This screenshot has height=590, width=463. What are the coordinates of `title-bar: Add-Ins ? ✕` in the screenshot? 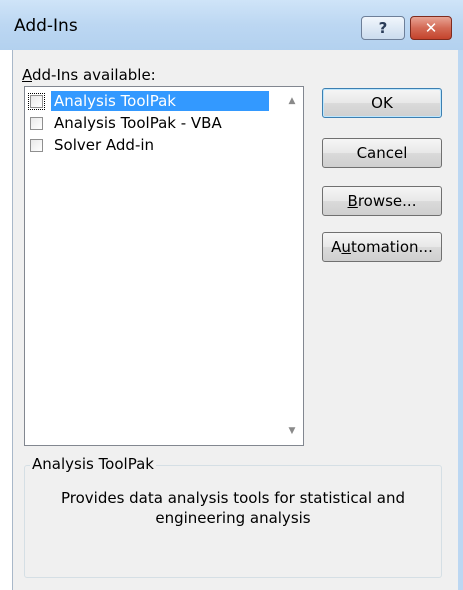 It's located at (231, 25).